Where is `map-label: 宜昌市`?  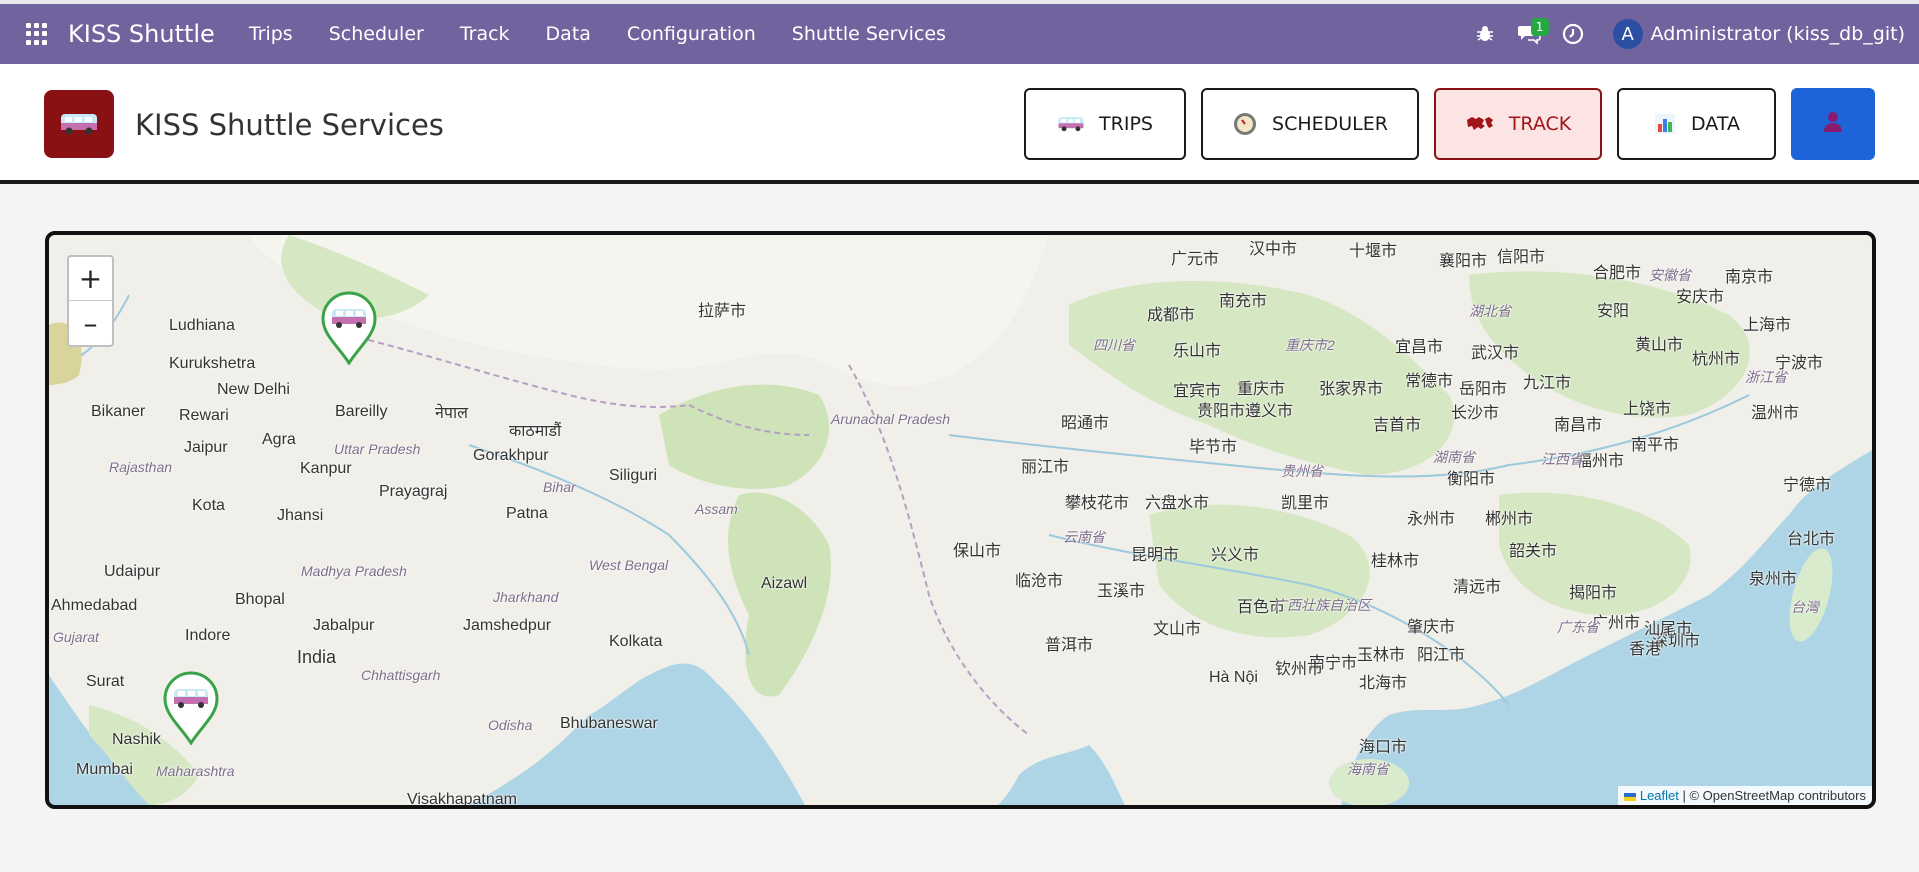 map-label: 宜昌市 is located at coordinates (1419, 347).